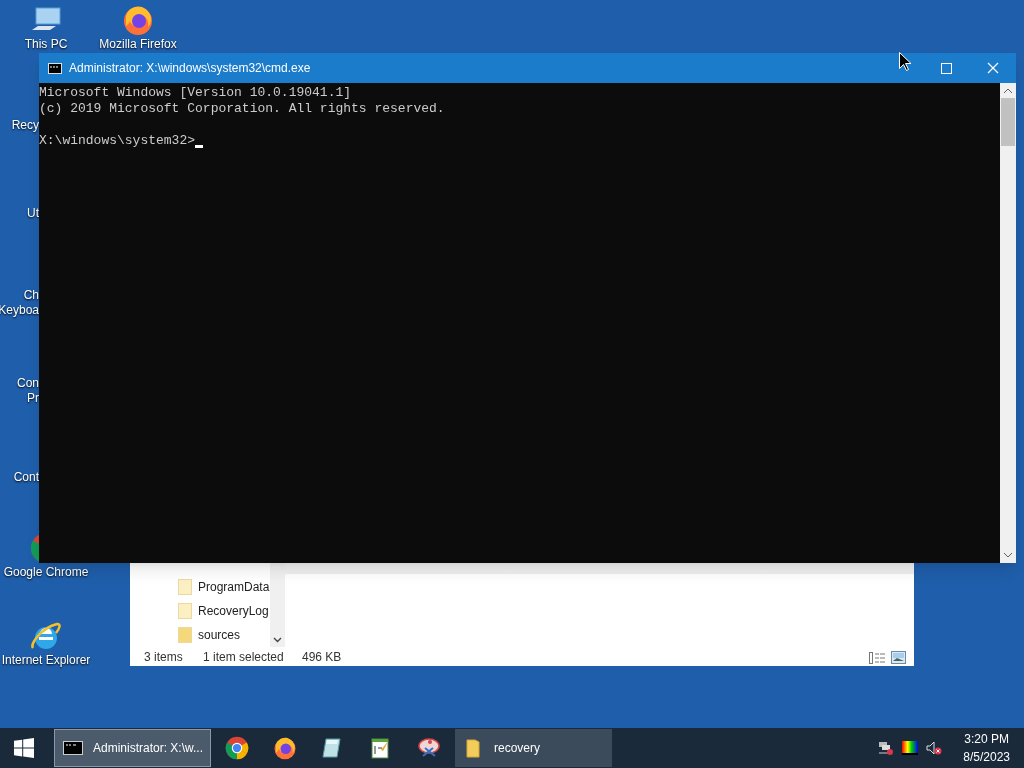 Image resolution: width=1024 pixels, height=768 pixels. Describe the element at coordinates (946, 68) in the screenshot. I see `maximize-icon` at that location.